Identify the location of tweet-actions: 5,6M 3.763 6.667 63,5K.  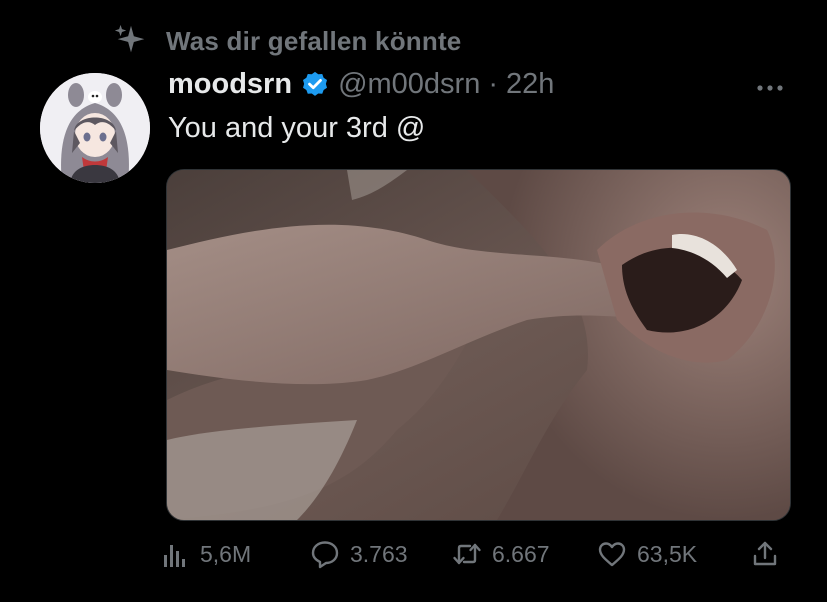
(480, 554).